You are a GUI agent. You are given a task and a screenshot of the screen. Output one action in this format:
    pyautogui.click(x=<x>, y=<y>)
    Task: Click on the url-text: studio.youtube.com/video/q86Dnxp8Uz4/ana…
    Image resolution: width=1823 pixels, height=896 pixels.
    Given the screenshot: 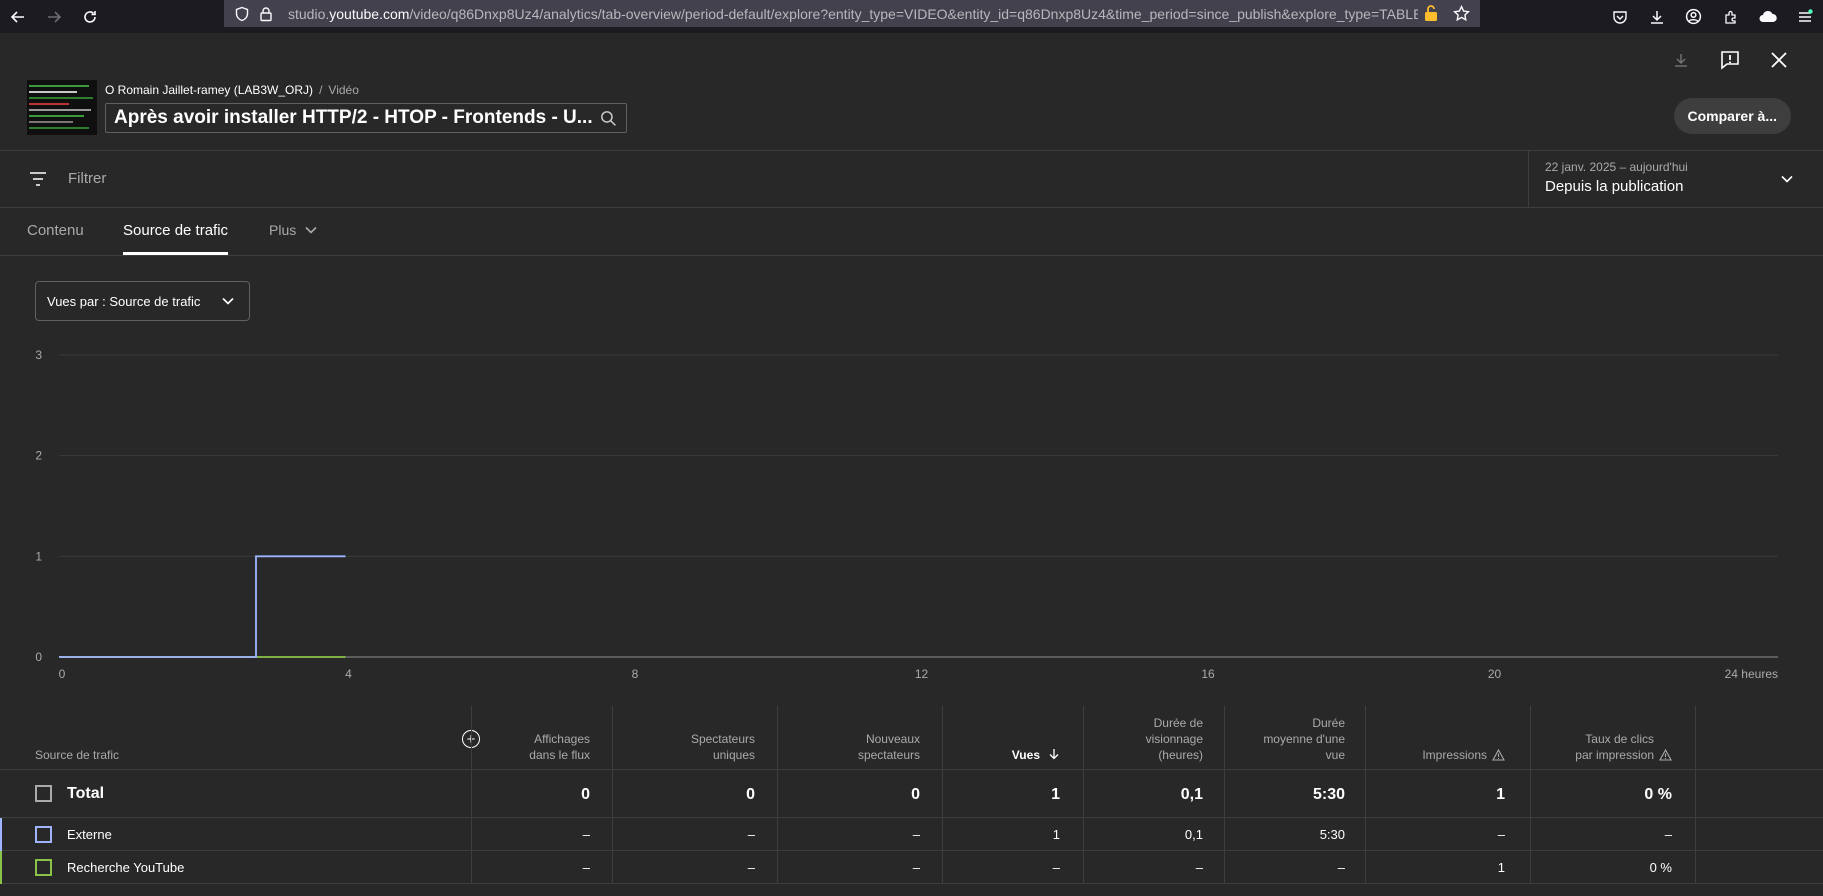 What is the action you would take?
    pyautogui.click(x=853, y=14)
    